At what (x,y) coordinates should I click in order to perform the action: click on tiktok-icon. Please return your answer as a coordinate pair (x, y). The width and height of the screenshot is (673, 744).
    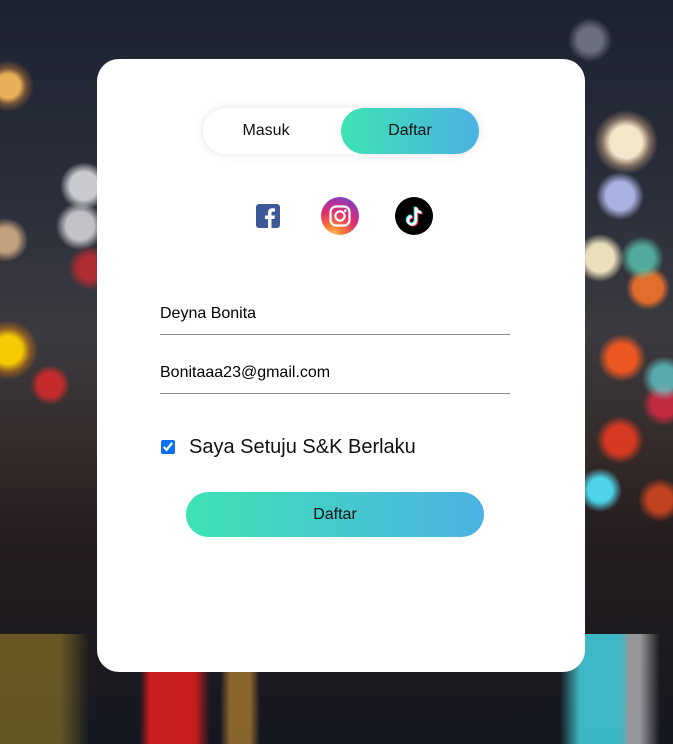
    Looking at the image, I should click on (414, 216).